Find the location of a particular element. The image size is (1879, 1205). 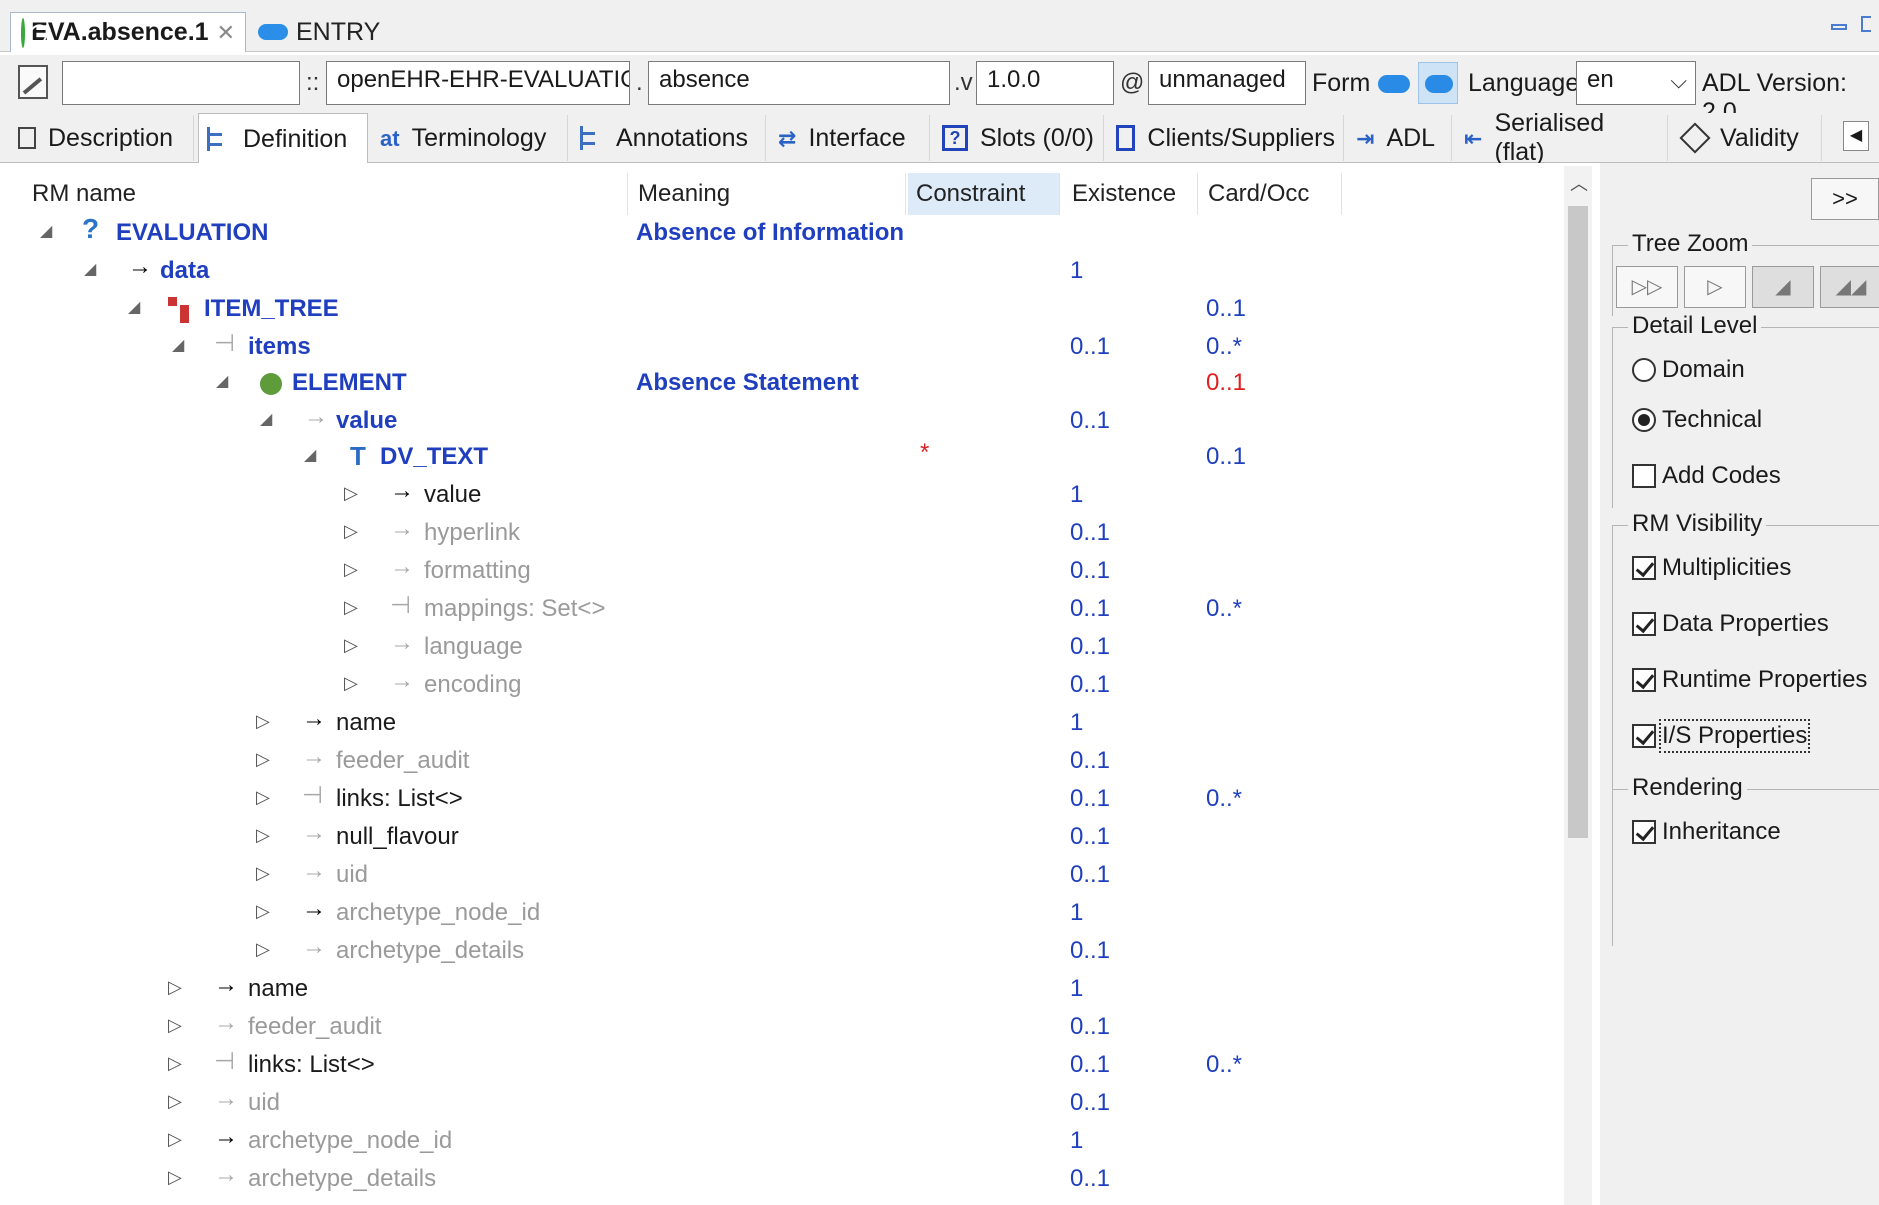

checkbox-add-codes-icon is located at coordinates (1644, 476).